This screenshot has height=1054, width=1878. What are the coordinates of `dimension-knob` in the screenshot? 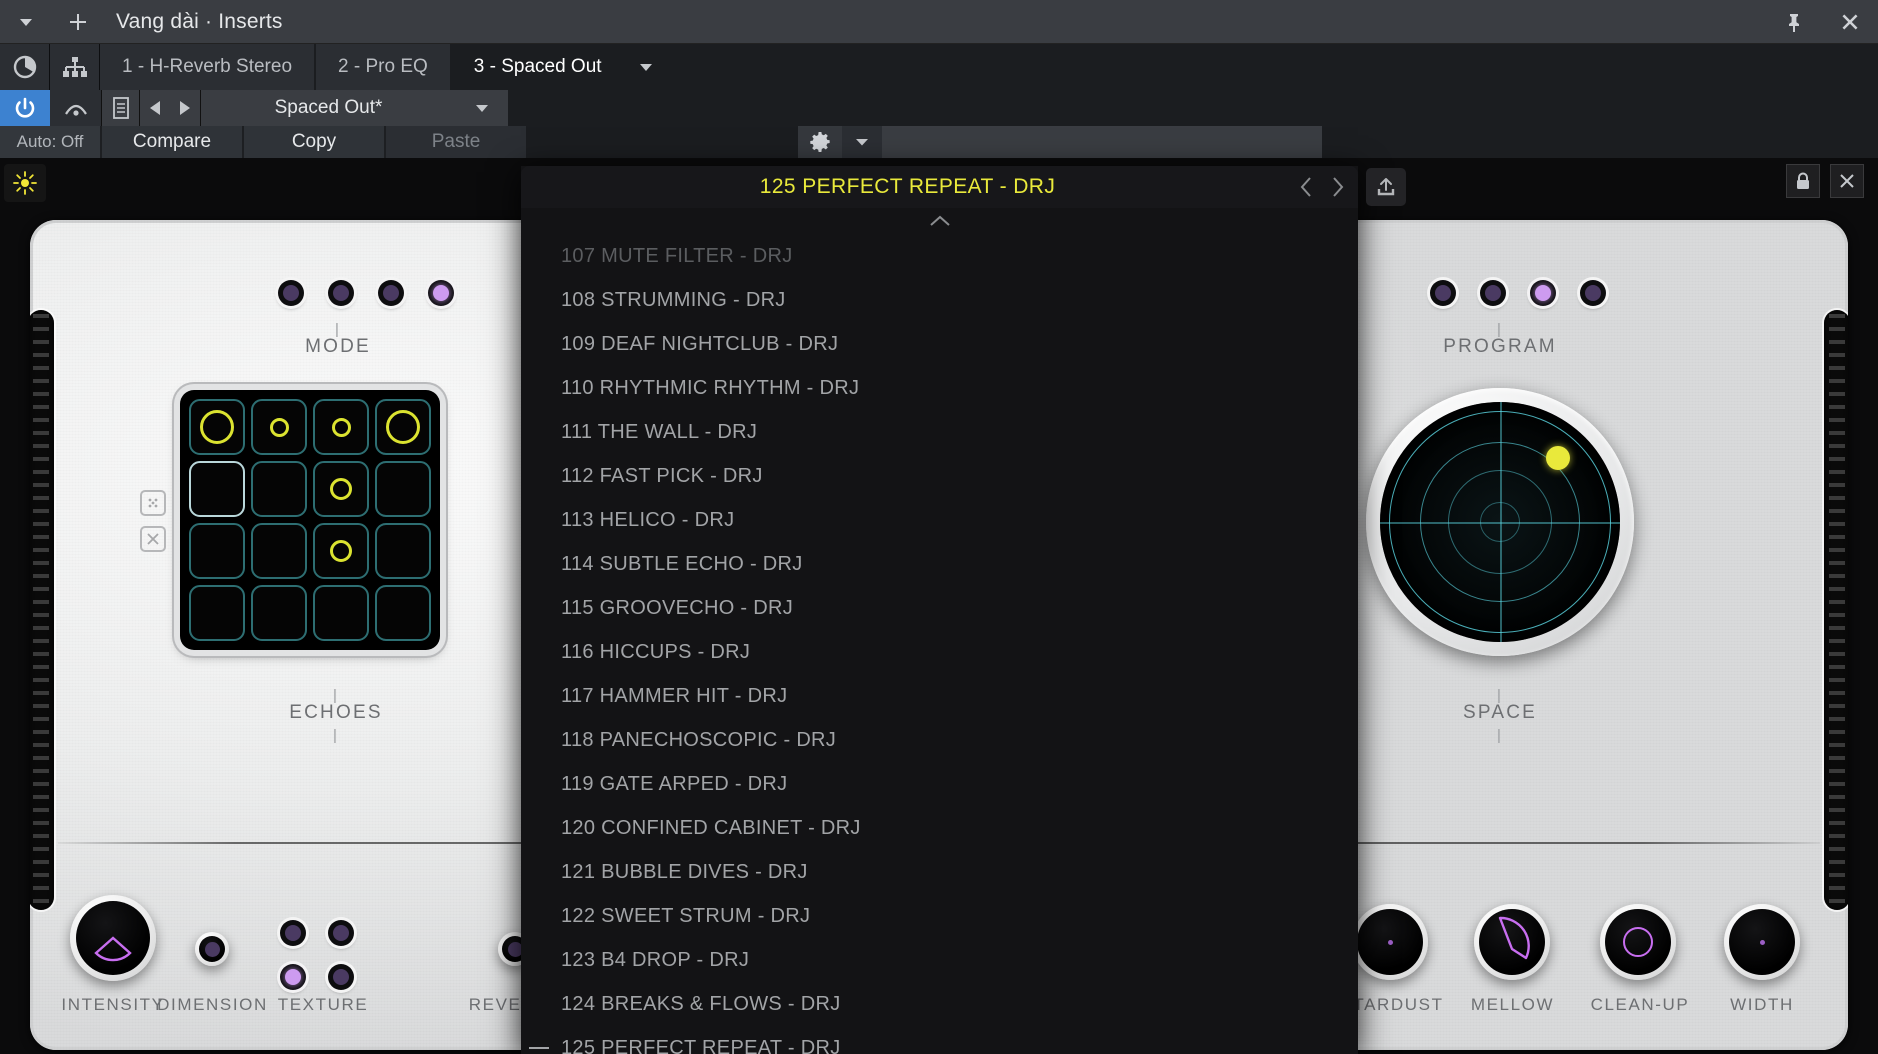 It's located at (212, 949).